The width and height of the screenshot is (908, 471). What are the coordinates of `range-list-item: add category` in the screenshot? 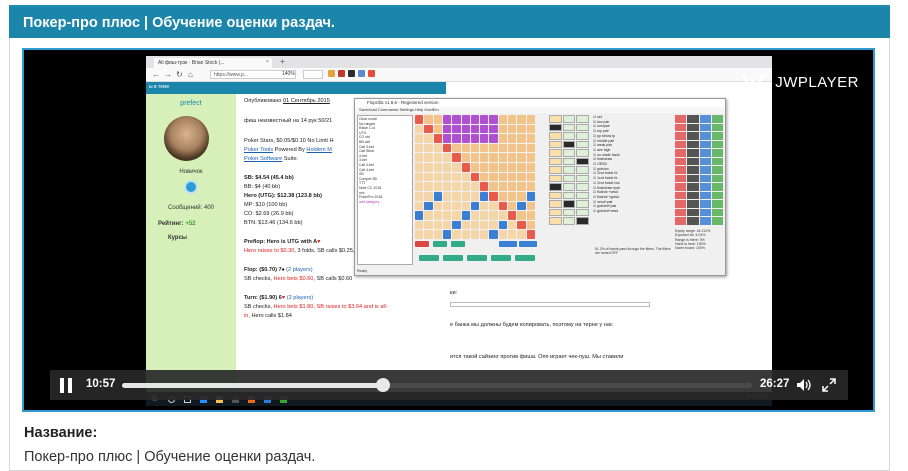 It's located at (369, 201).